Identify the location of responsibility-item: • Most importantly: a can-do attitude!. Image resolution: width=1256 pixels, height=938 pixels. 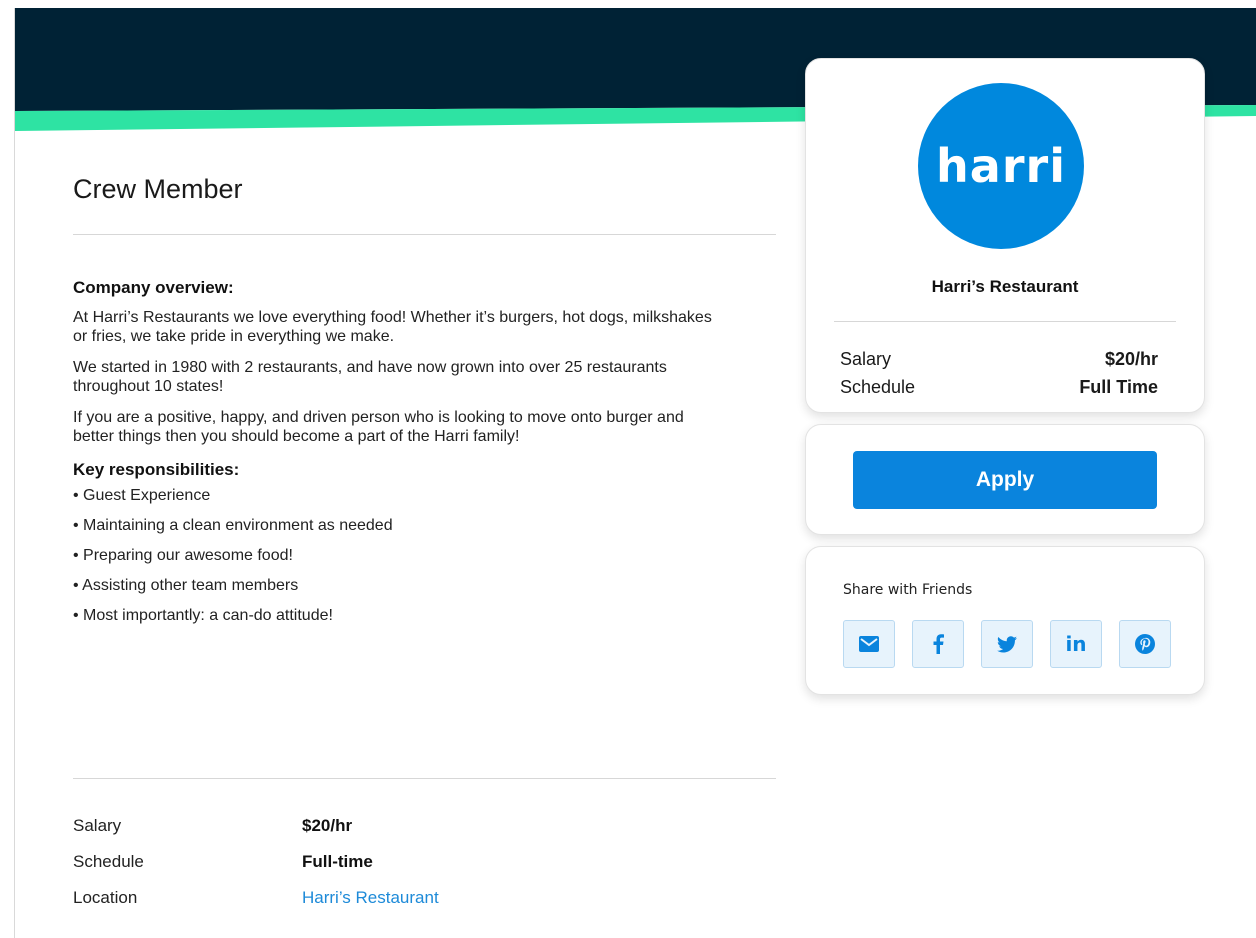
(203, 615).